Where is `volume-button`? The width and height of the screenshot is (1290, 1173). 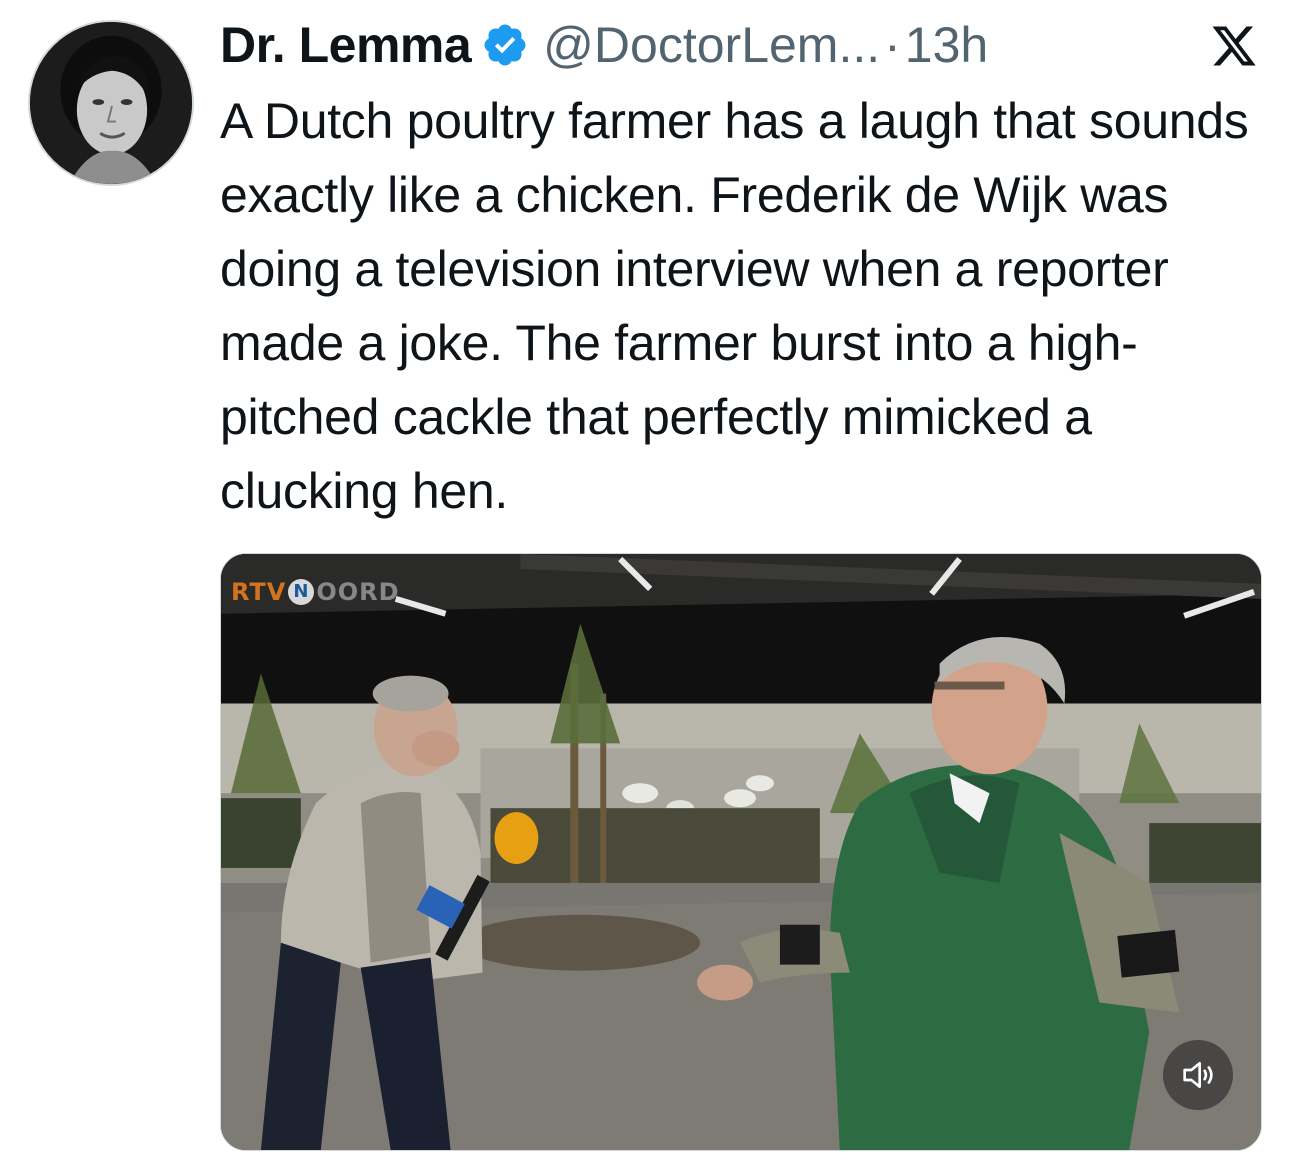 volume-button is located at coordinates (1198, 1075).